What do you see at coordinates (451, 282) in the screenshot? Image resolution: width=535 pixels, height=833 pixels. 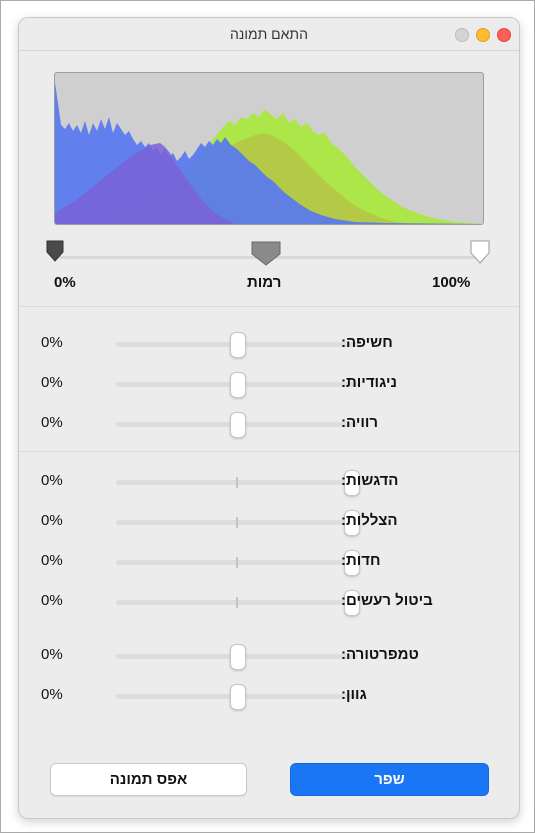 I see `levels-max-label: 100%` at bounding box center [451, 282].